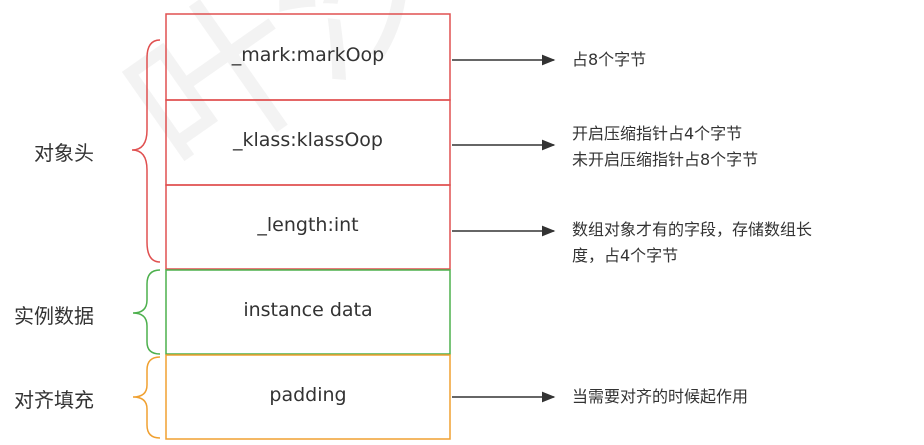  I want to click on length-note-line1: 数组对象才有的字段，存储数组长, so click(692, 229).